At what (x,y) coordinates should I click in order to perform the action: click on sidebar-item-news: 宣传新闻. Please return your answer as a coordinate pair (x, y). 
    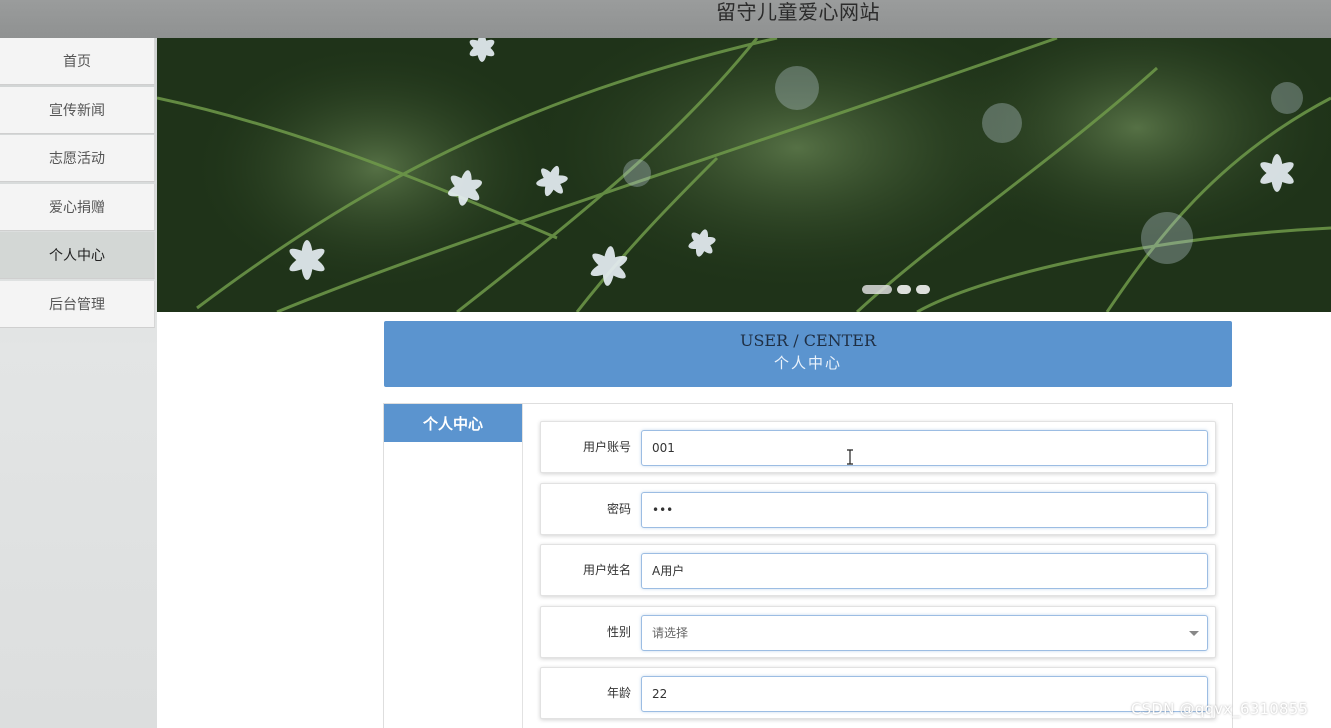
    Looking at the image, I should click on (77, 110).